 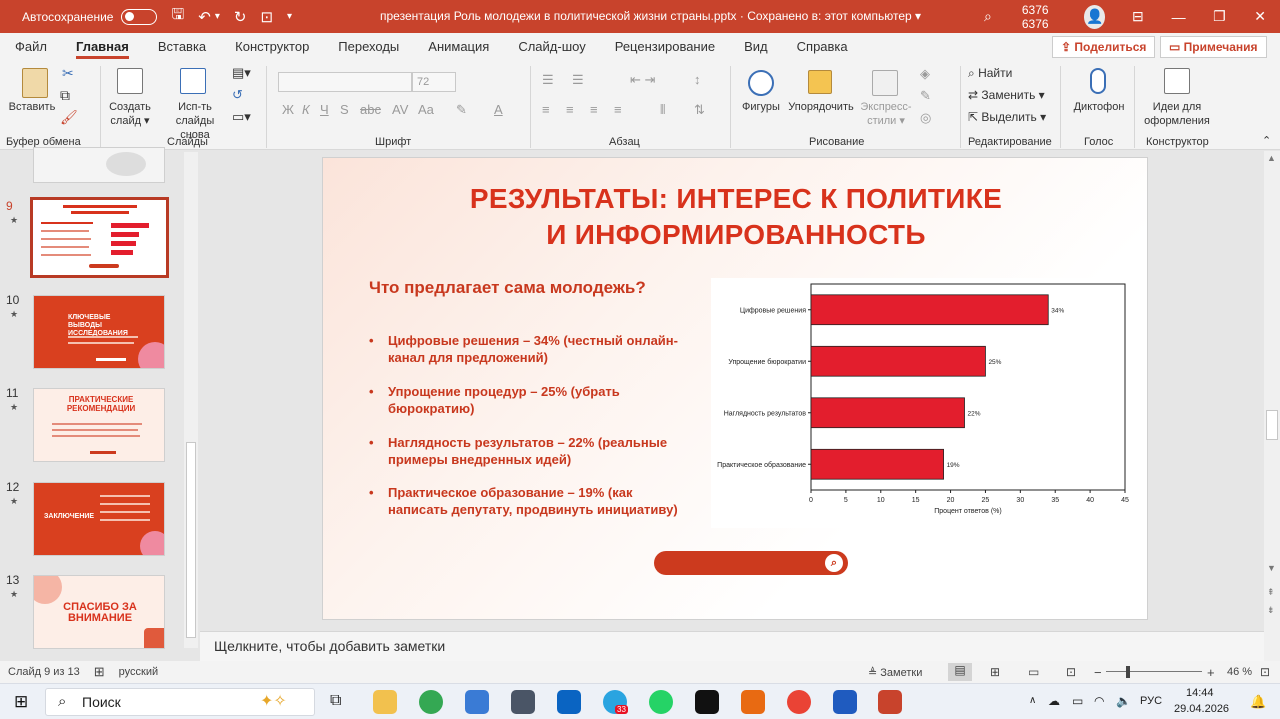 What do you see at coordinates (699, 110) in the screenshot?
I see `text-direction-icon: ⇅` at bounding box center [699, 110].